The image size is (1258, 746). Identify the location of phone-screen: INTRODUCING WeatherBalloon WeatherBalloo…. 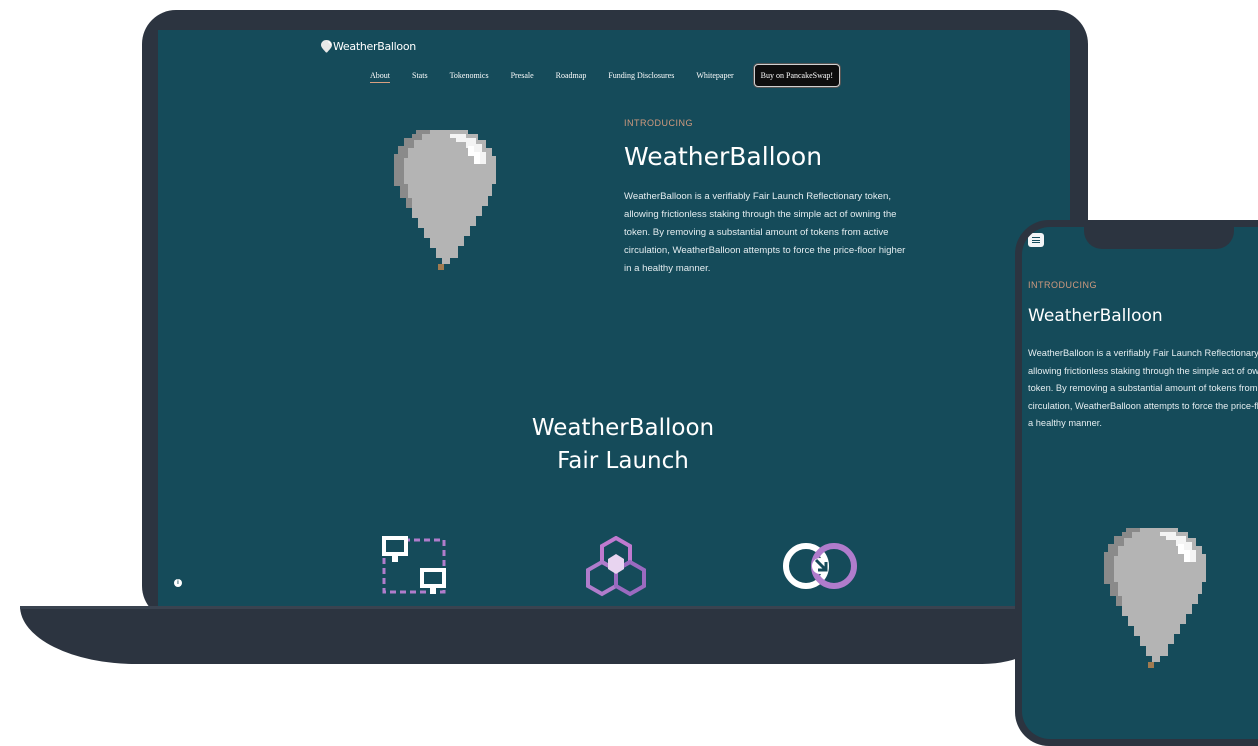
(1140, 483).